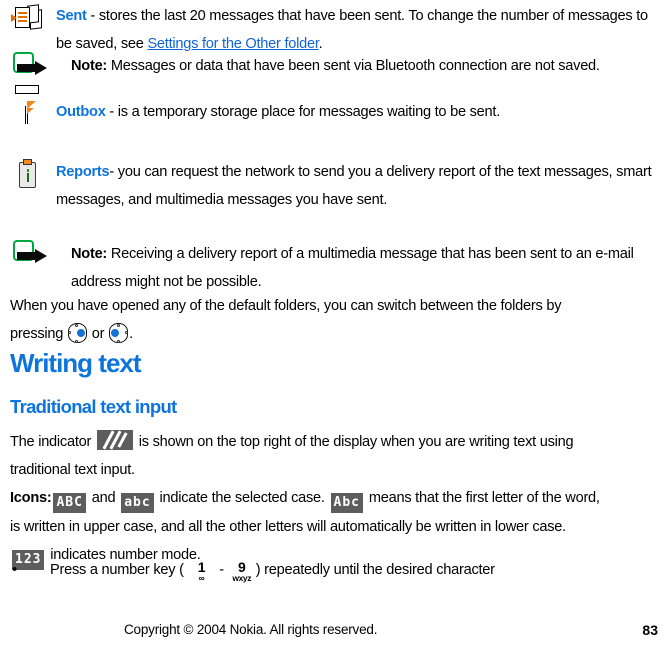 The image size is (671, 650). What do you see at coordinates (131, 334) in the screenshot?
I see `switch-folders-text-3: .` at bounding box center [131, 334].